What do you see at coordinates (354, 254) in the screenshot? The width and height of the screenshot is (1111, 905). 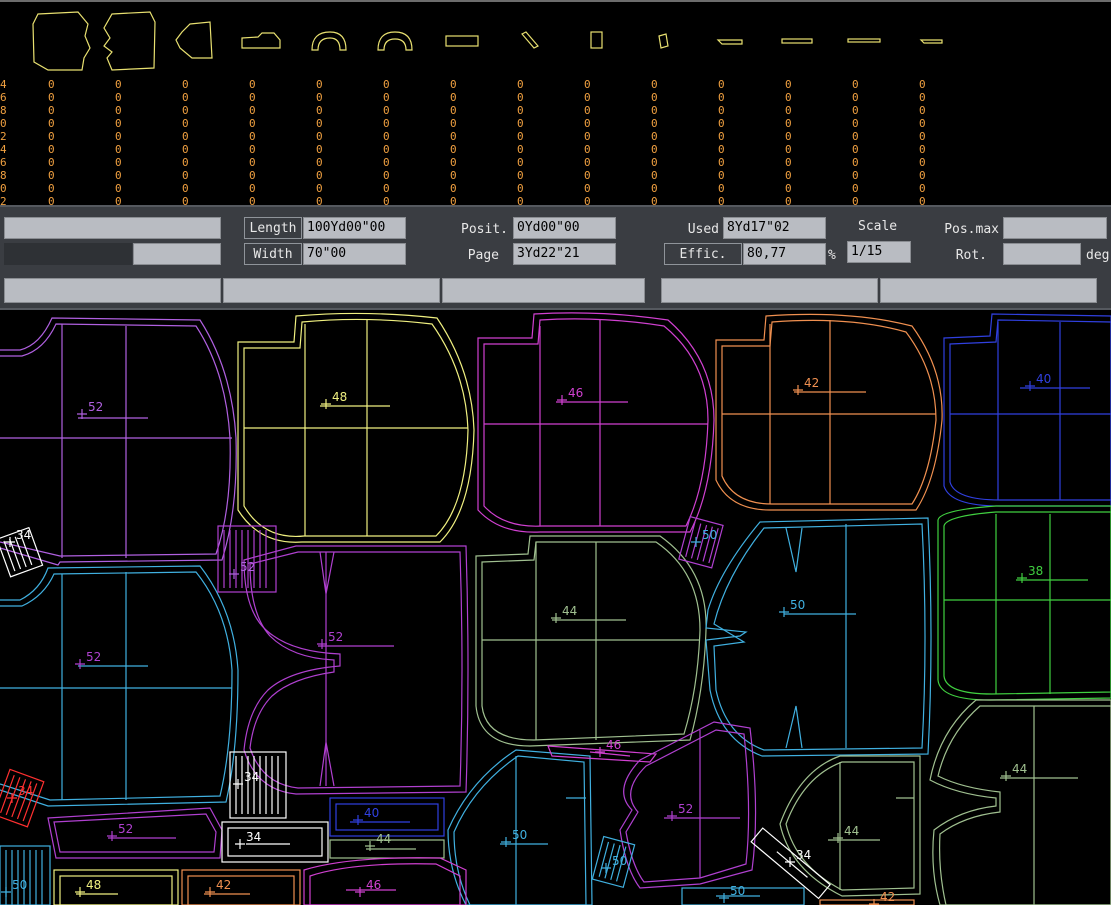 I see `width-field: 70"00` at bounding box center [354, 254].